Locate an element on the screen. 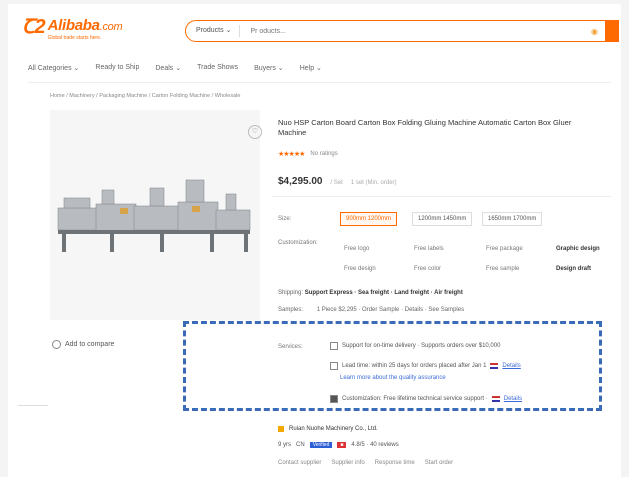 The image size is (629, 477). add-to-compare: Add to compare is located at coordinates (83, 344).